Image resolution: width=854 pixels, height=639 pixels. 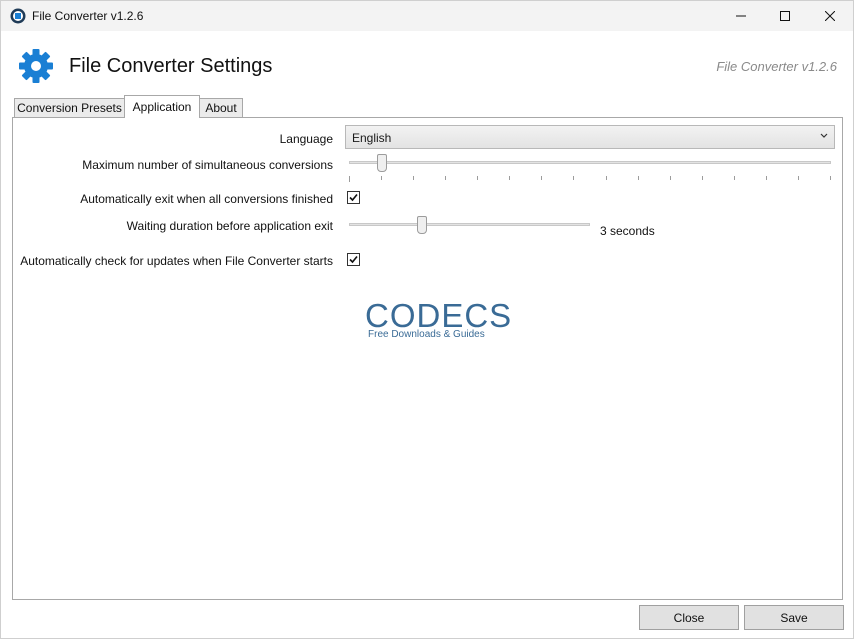 I want to click on tab-about: About, so click(x=221, y=107).